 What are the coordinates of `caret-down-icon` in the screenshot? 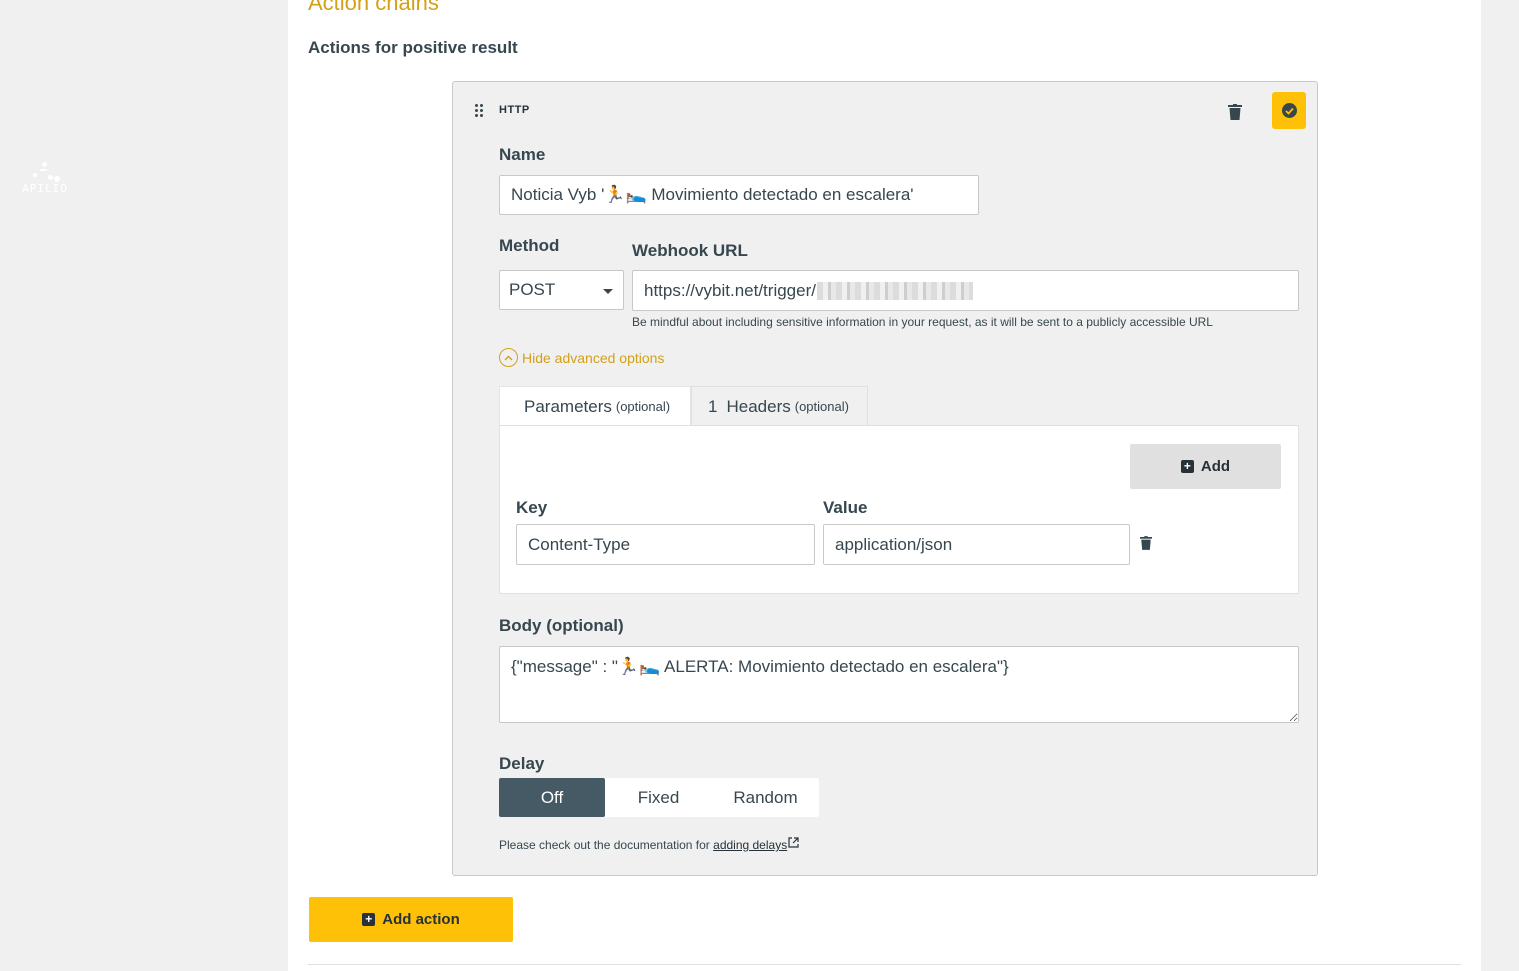 It's located at (608, 291).